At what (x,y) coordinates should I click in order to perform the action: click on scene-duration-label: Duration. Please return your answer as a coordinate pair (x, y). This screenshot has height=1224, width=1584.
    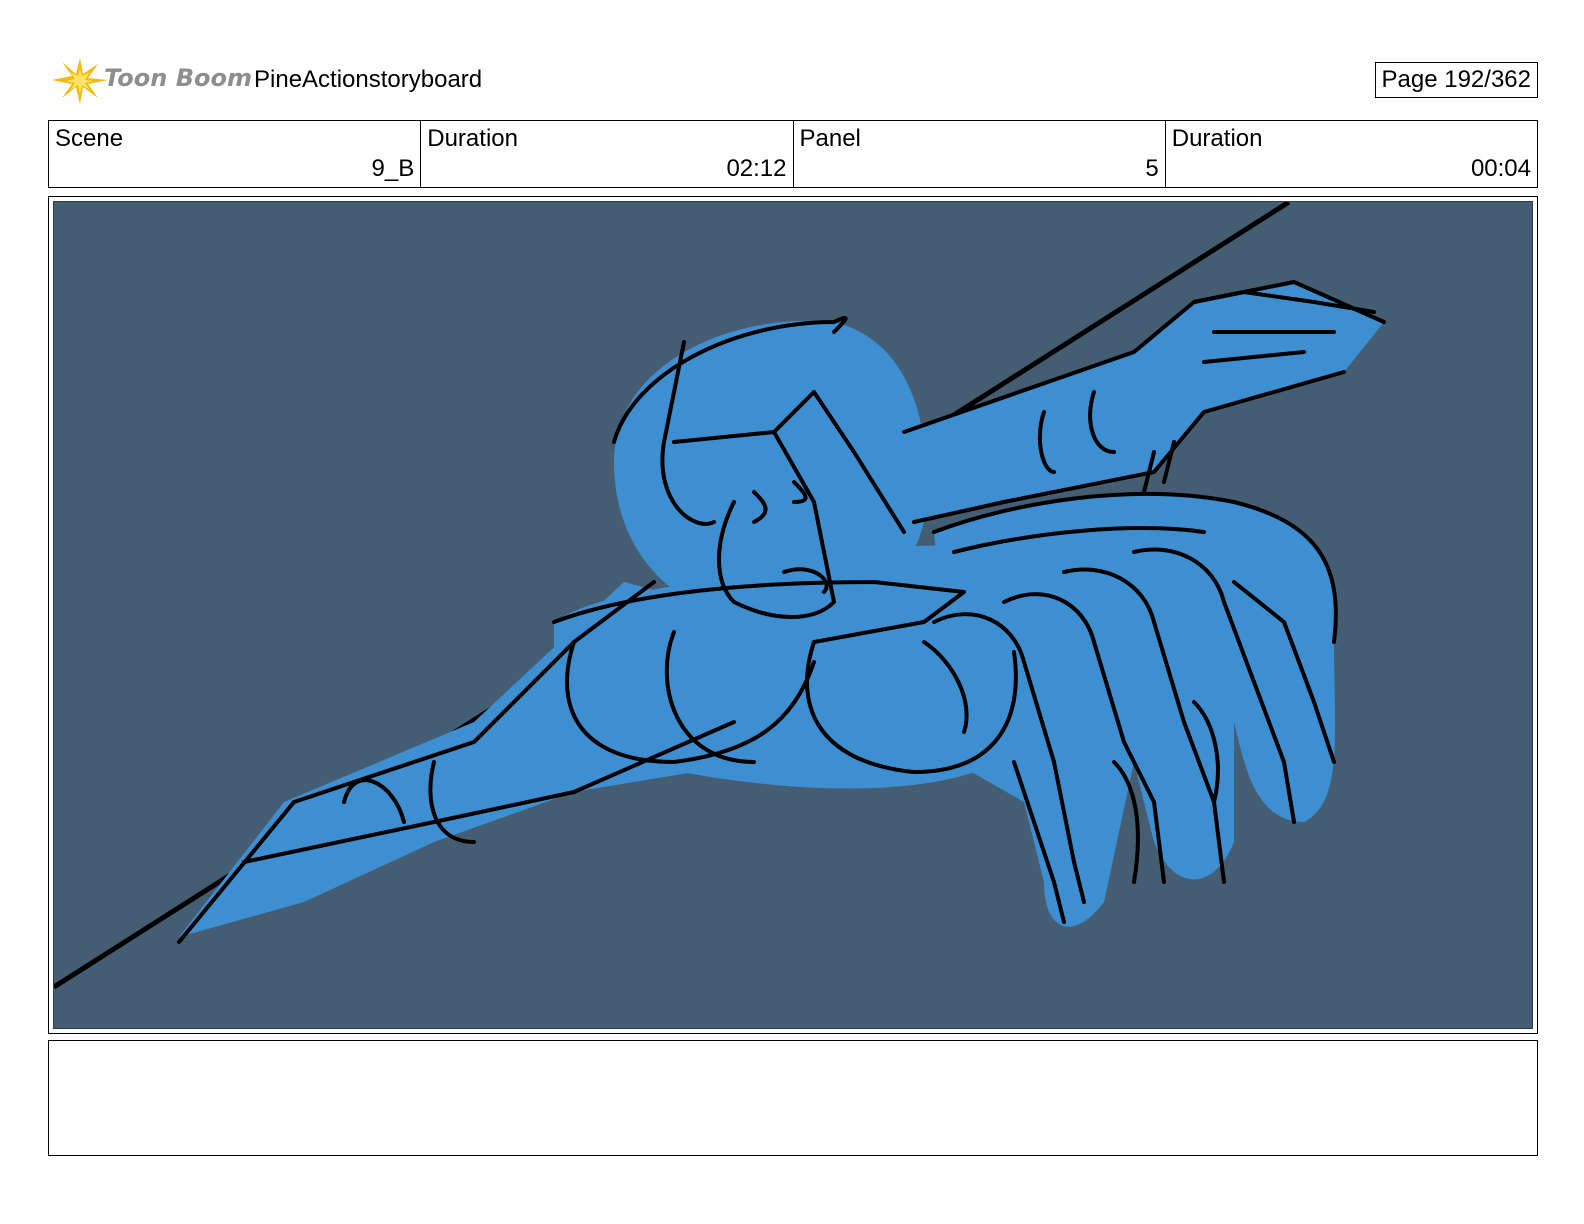
    Looking at the image, I should click on (472, 138).